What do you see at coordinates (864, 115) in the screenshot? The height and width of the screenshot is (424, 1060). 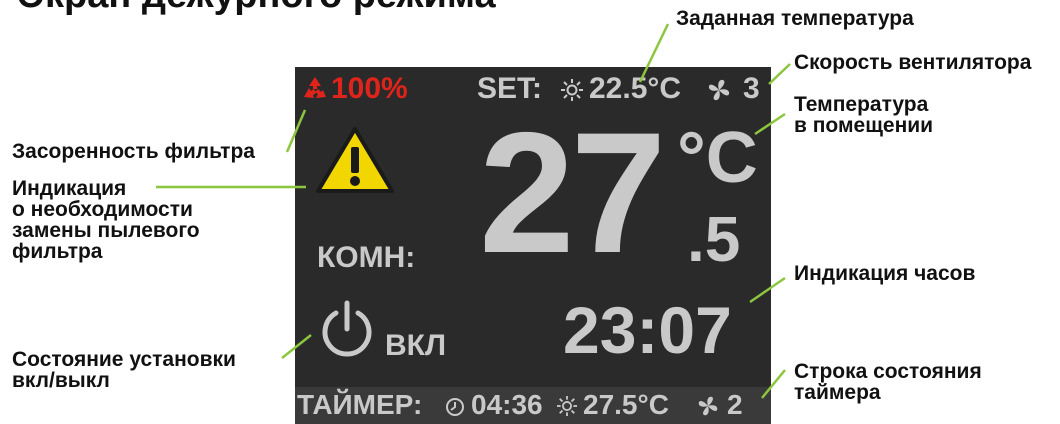 I see `label-room-temperature: Температура в помещении` at bounding box center [864, 115].